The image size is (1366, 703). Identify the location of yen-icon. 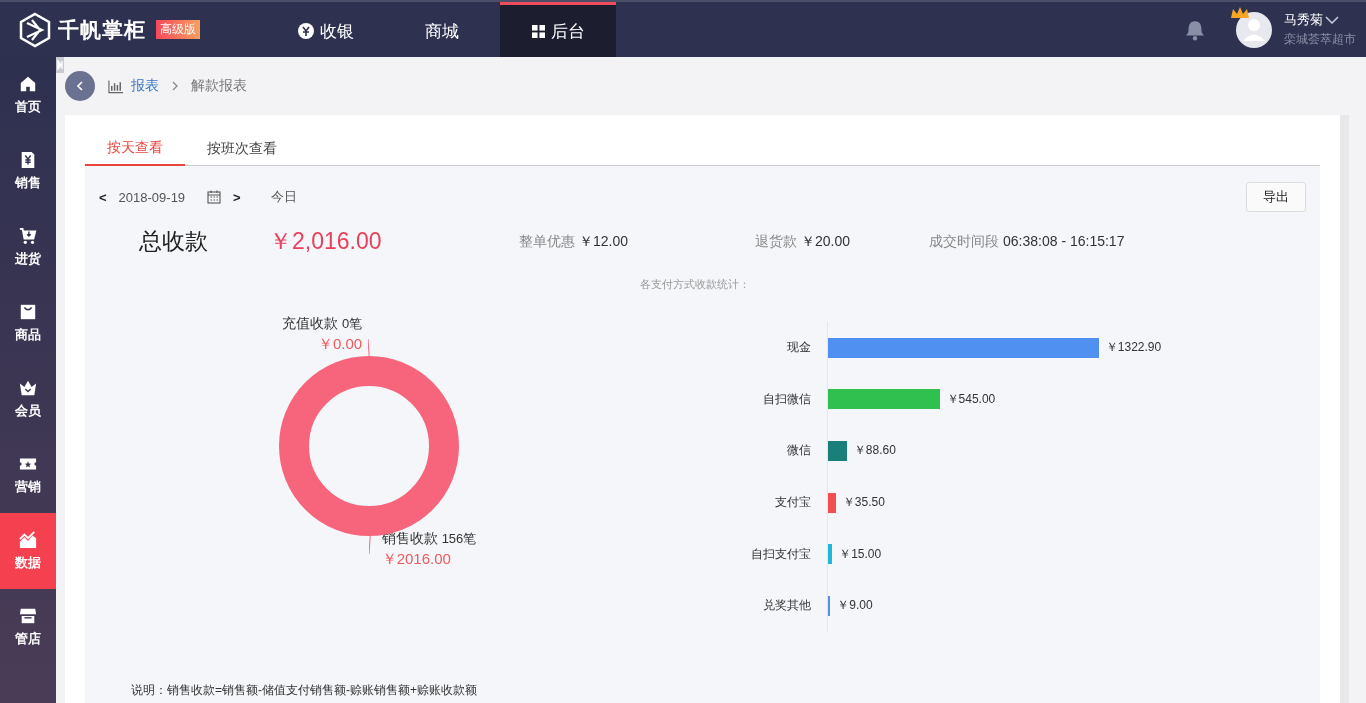
(306, 31).